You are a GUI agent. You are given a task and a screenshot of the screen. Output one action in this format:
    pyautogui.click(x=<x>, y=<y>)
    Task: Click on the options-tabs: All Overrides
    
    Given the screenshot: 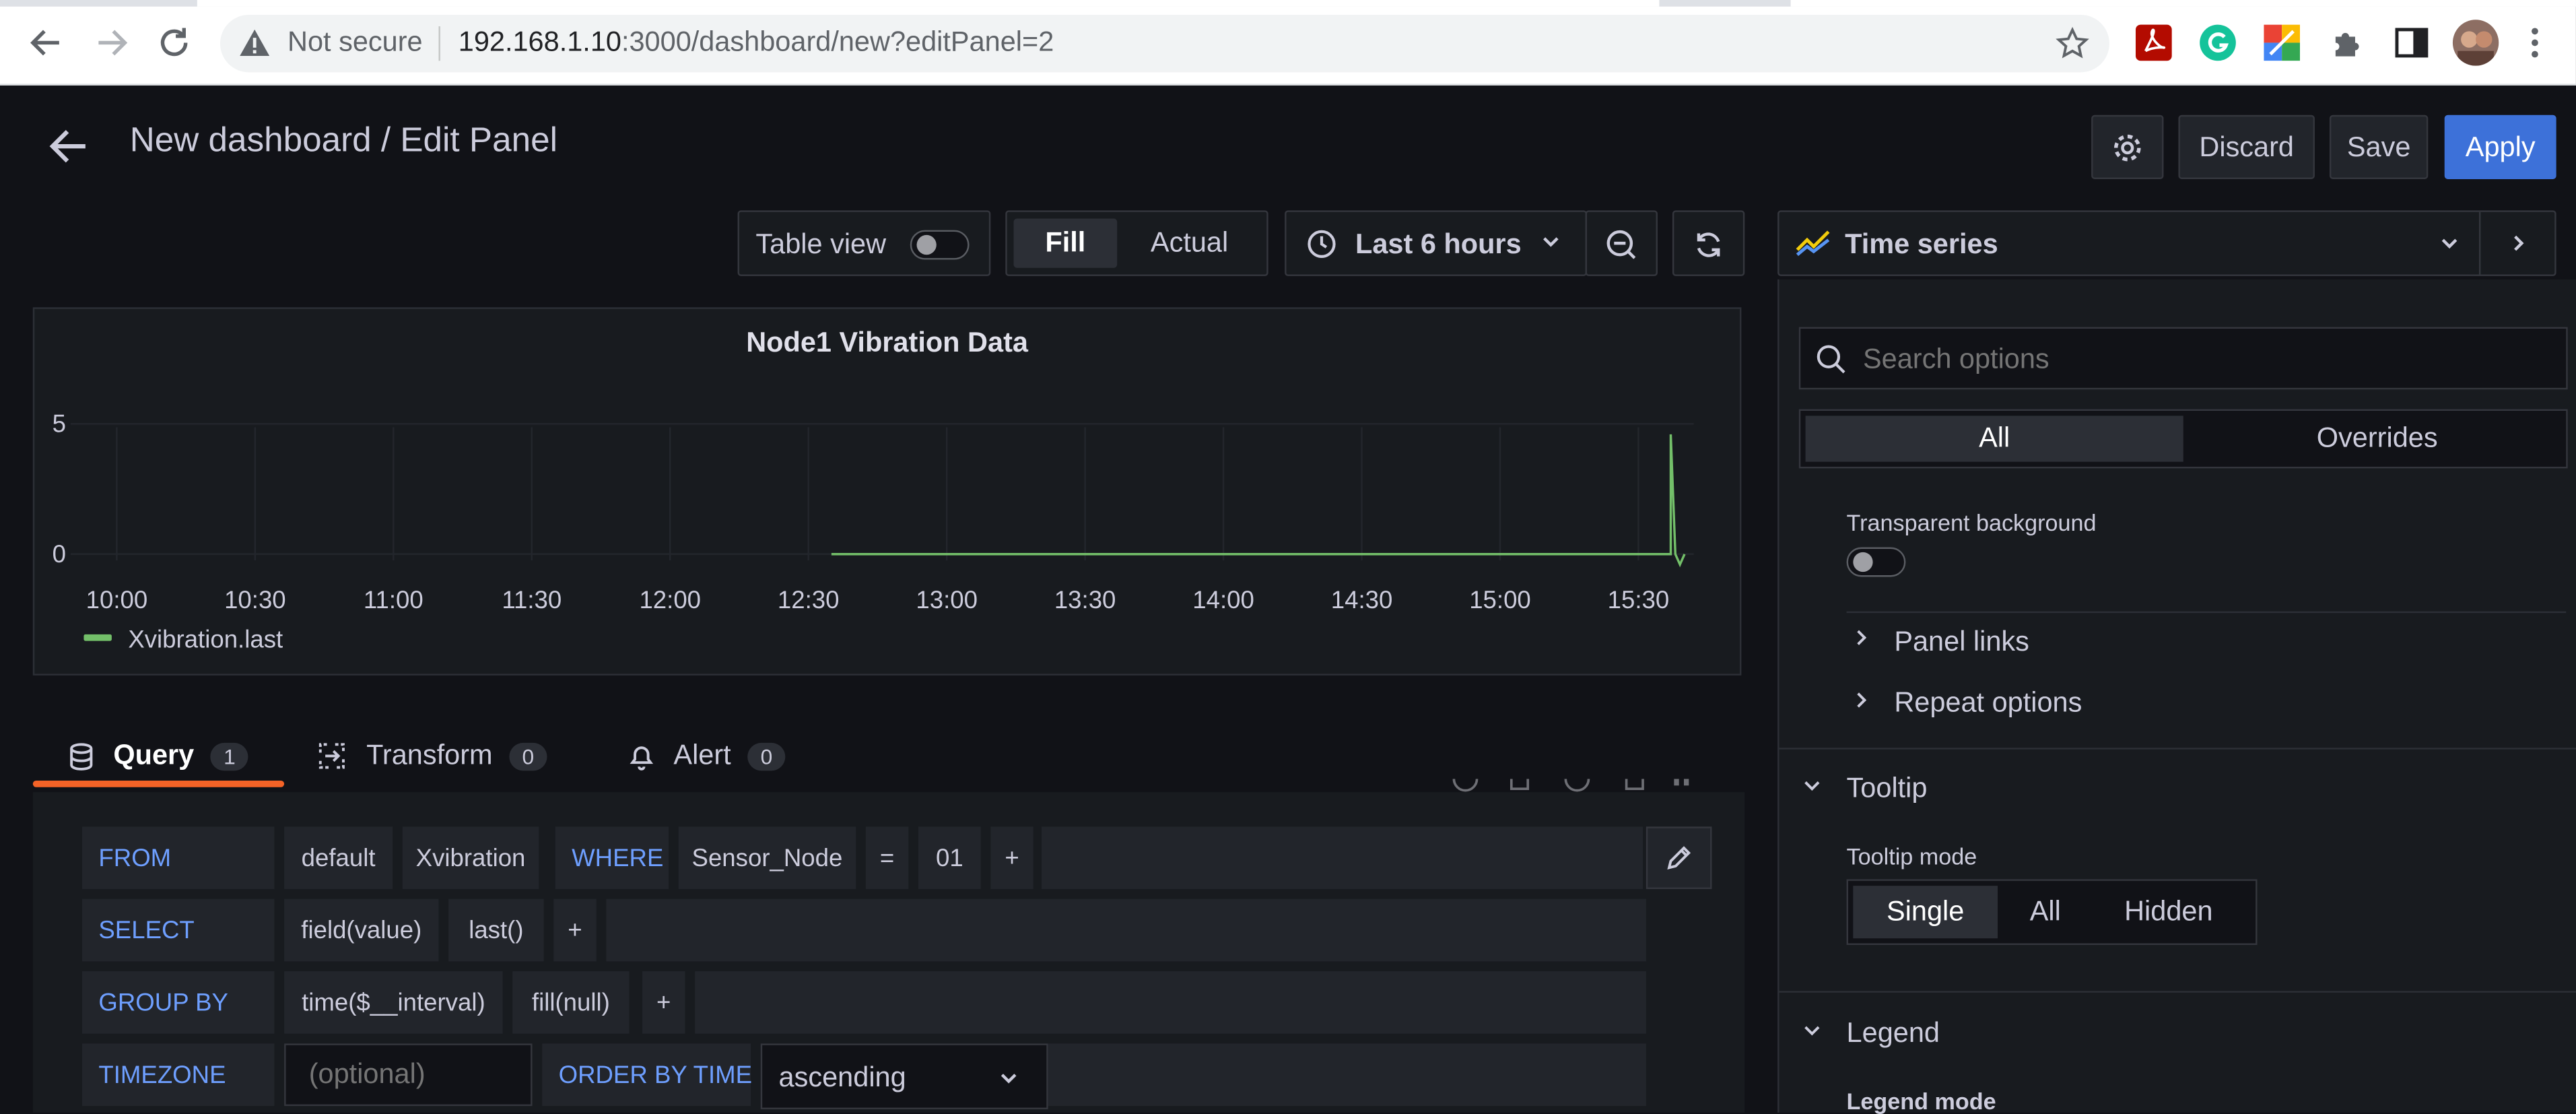 What is the action you would take?
    pyautogui.click(x=2183, y=439)
    